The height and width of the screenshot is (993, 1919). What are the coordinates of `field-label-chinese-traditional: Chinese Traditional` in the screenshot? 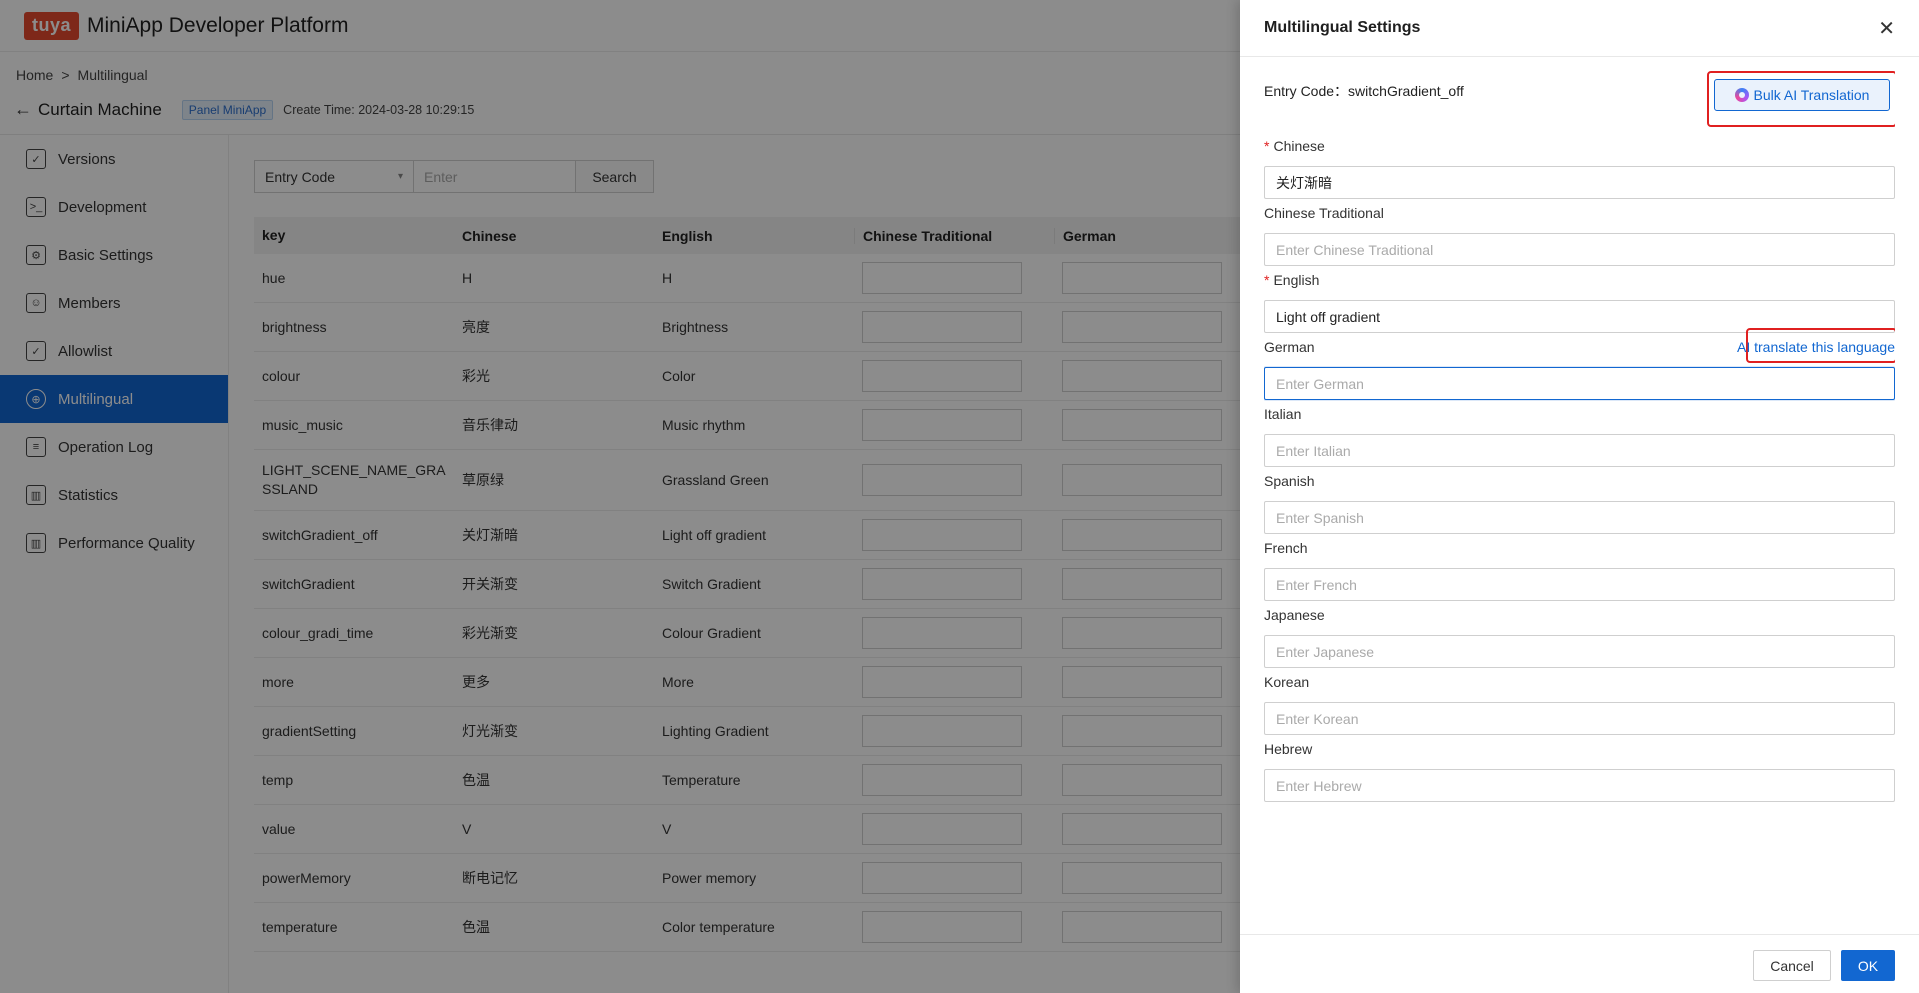 It's located at (1324, 213).